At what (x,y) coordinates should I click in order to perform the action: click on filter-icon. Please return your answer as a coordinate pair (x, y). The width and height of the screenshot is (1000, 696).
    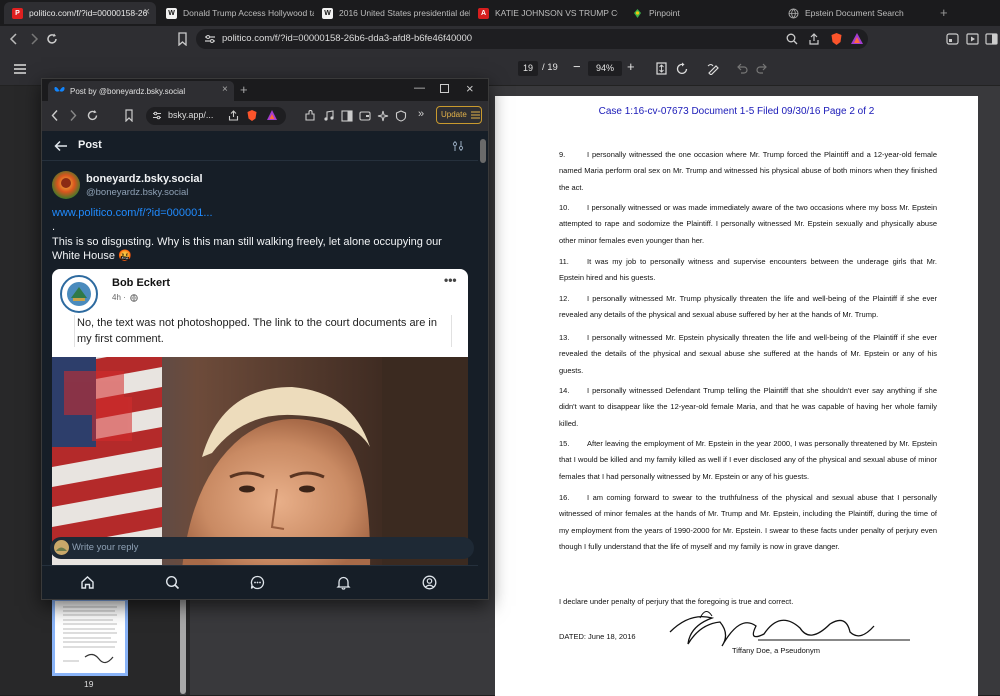
    Looking at the image, I should click on (458, 146).